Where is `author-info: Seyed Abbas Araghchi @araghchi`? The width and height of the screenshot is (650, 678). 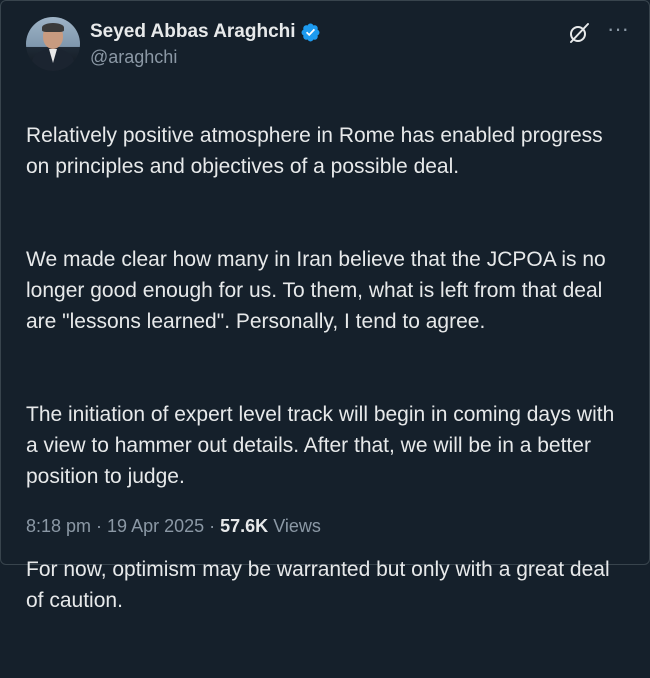
author-info: Seyed Abbas Araghchi @araghchi is located at coordinates (205, 43).